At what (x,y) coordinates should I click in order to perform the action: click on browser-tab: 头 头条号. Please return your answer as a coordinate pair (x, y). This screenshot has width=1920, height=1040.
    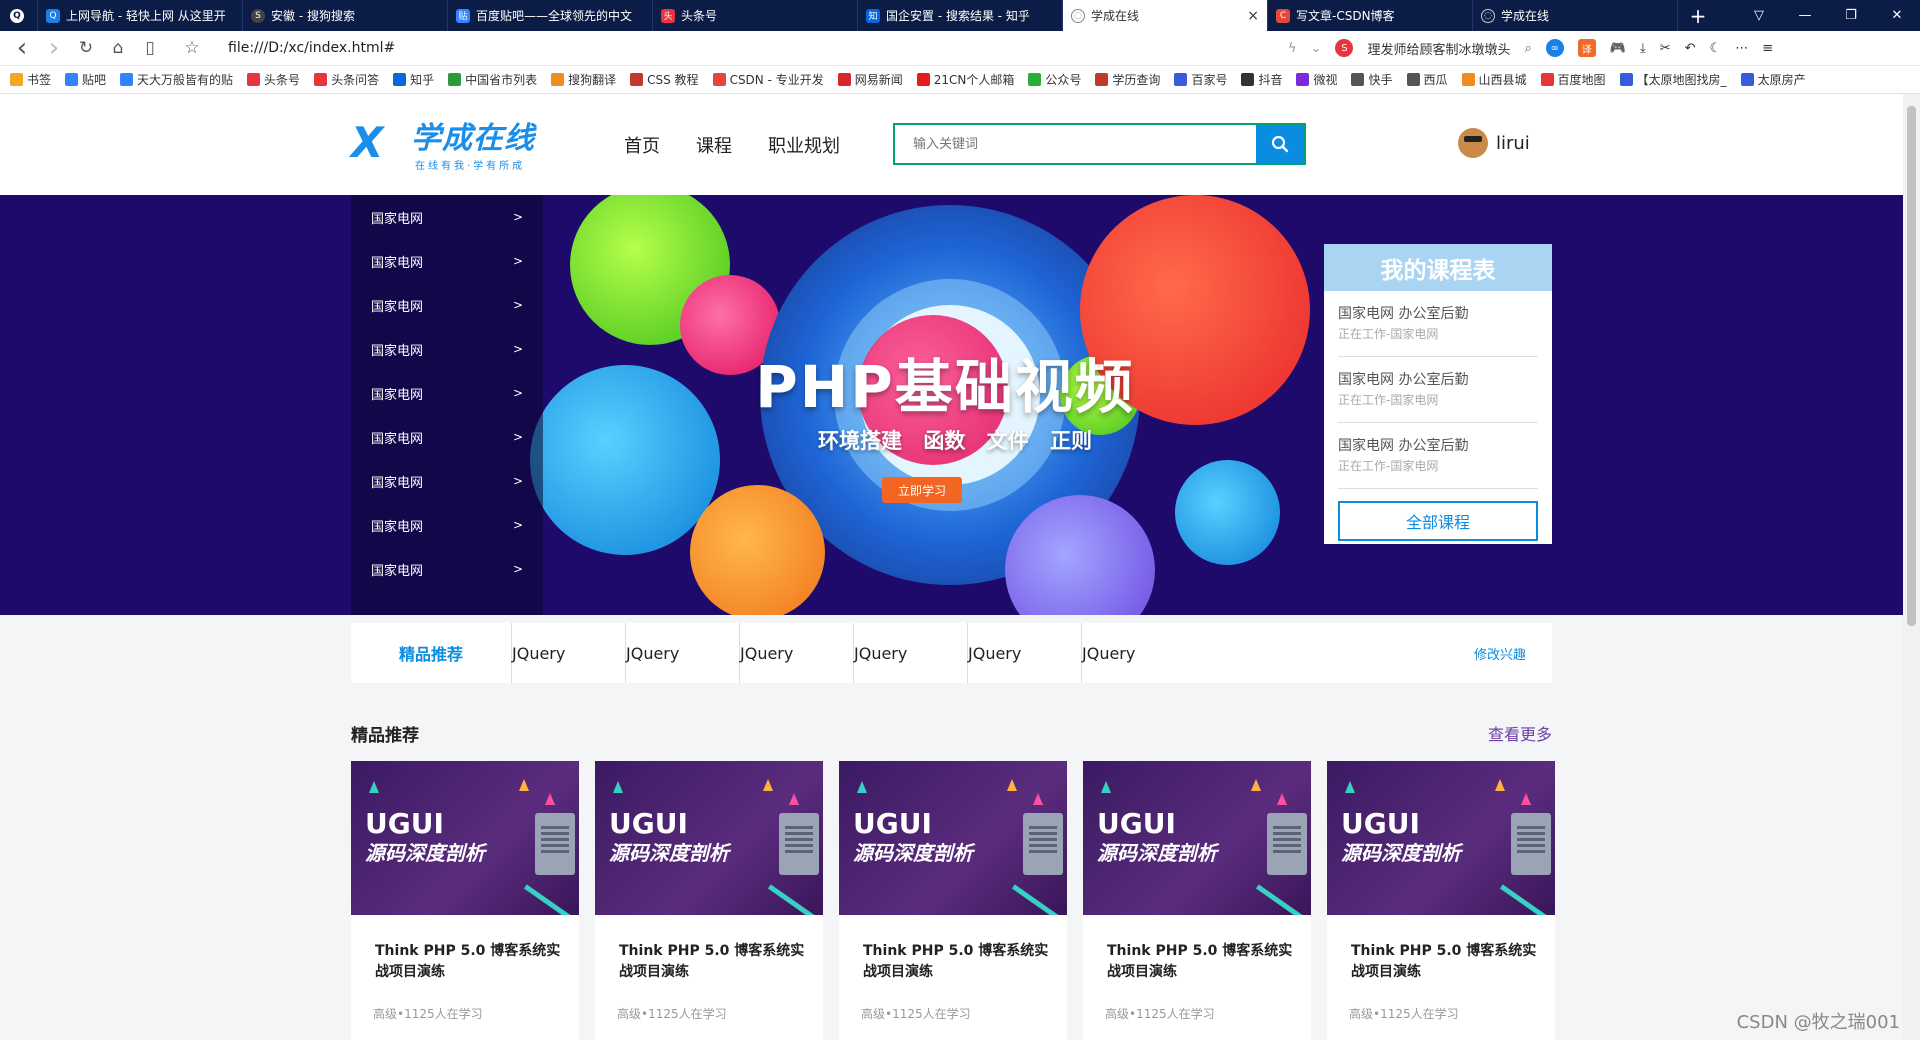
    Looking at the image, I should click on (755, 15).